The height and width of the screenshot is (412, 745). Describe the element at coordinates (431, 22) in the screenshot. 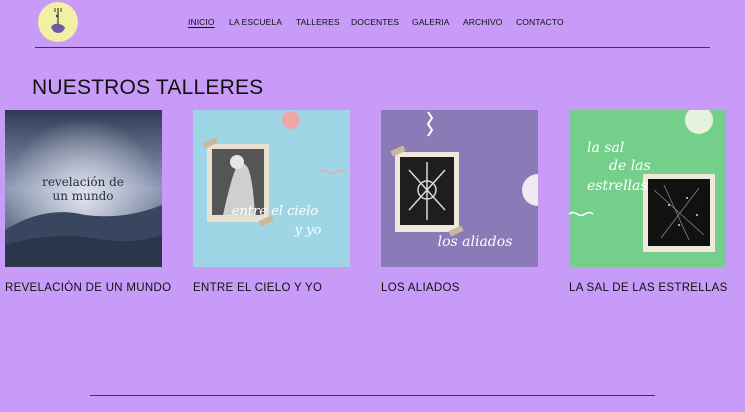

I see `nav-galeria: GALERIA` at that location.